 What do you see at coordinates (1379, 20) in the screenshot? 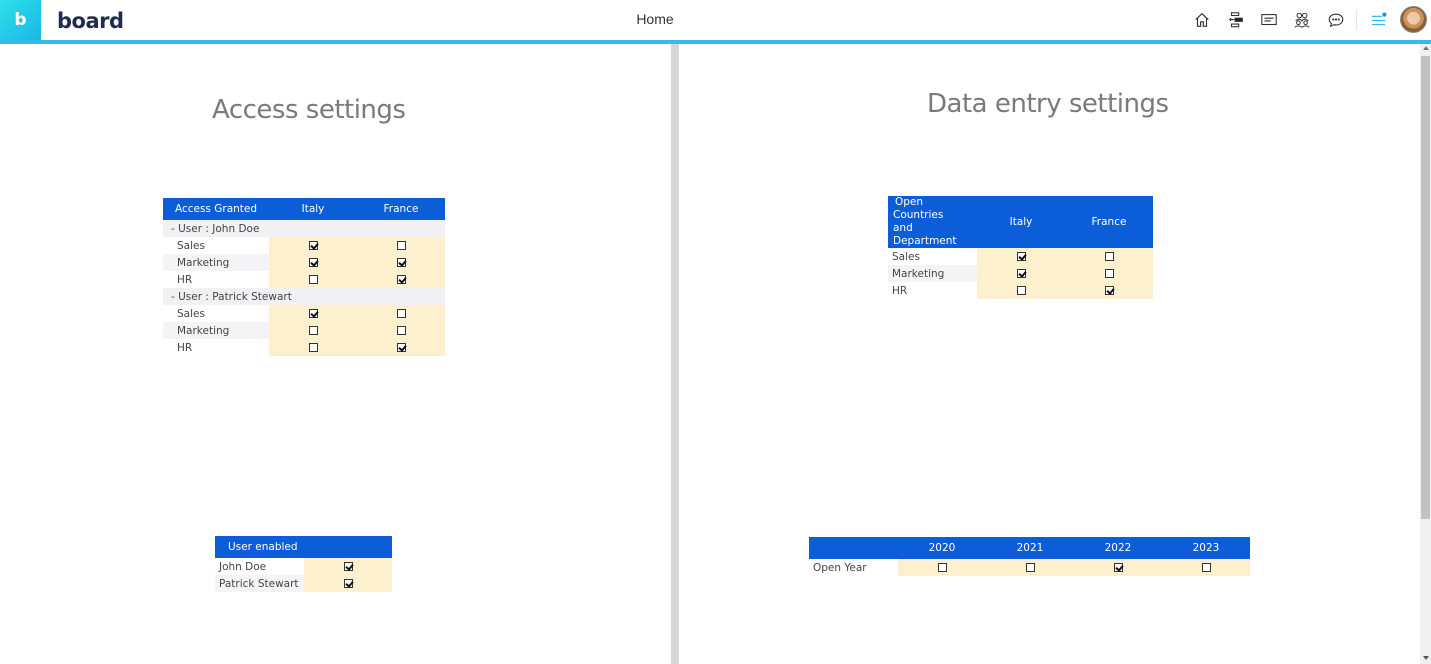
I see `menu-notification-icon` at bounding box center [1379, 20].